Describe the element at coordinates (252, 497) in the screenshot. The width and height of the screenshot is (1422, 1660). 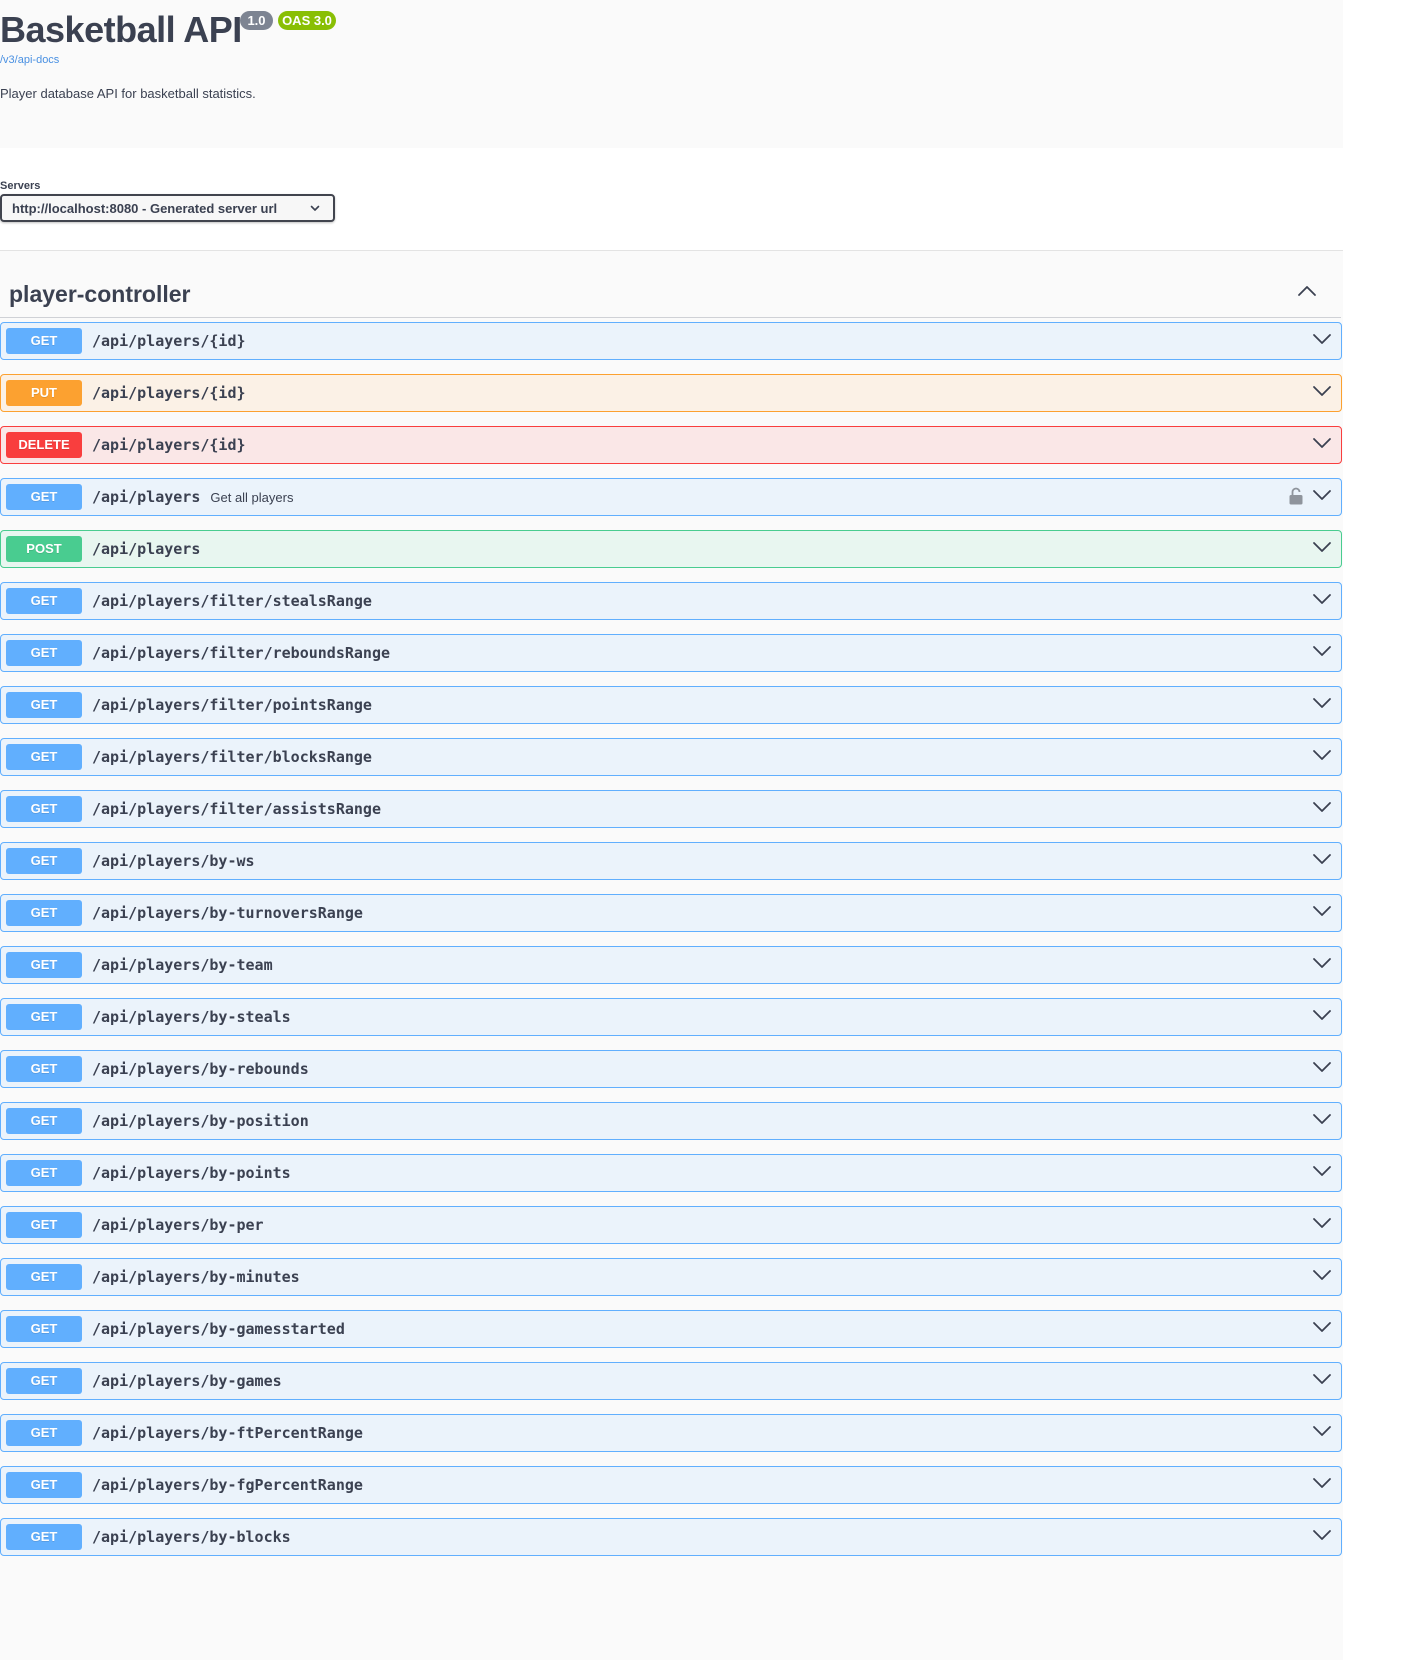
I see `operation-summary: Get all players` at that location.